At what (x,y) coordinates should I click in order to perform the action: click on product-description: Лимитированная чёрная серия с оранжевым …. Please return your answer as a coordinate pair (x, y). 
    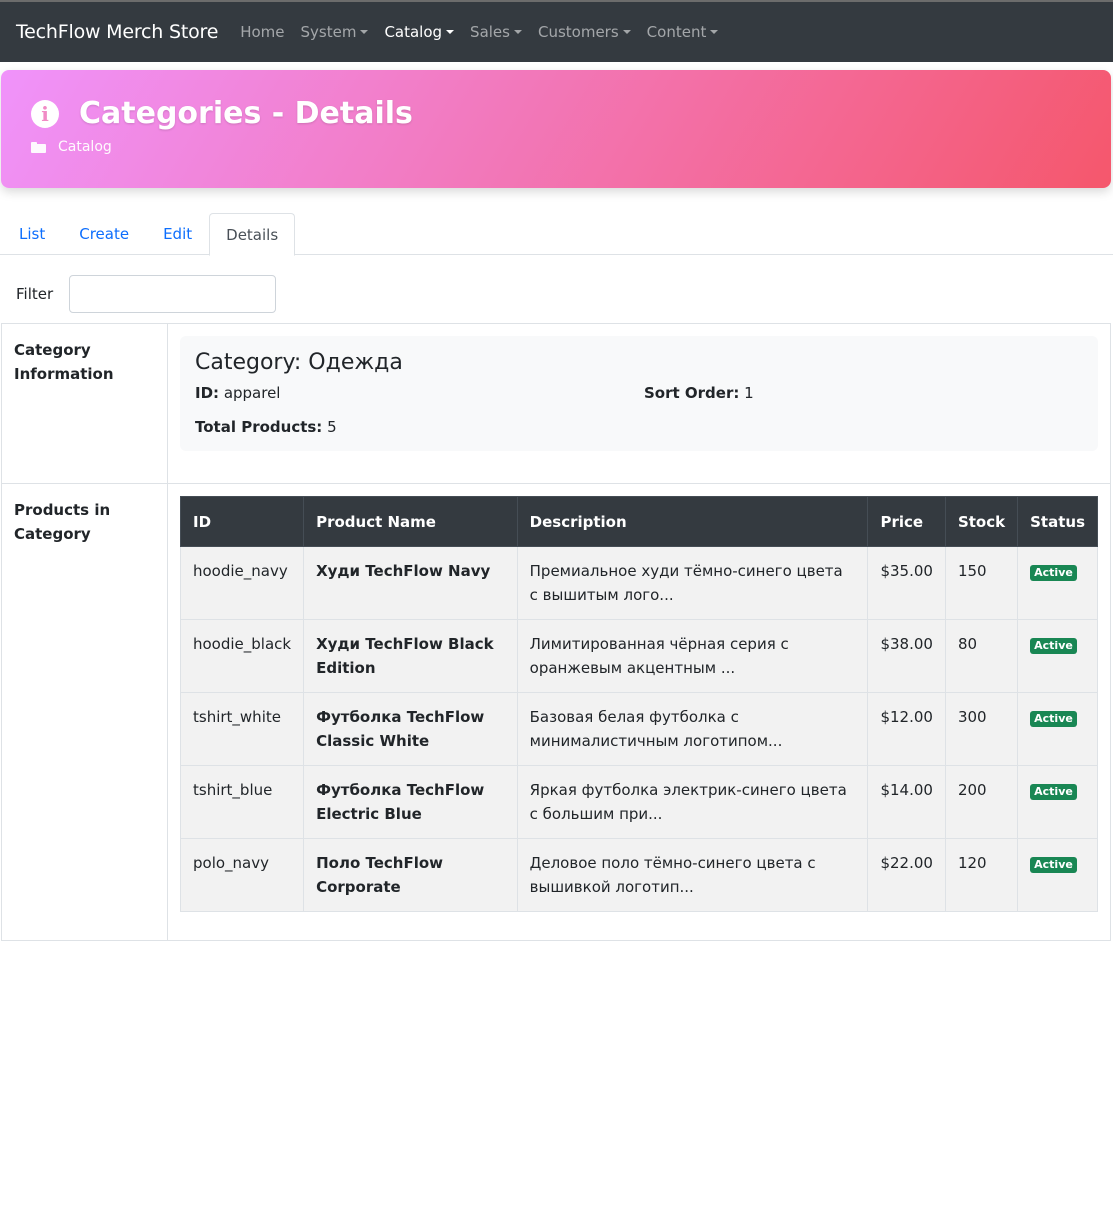
    Looking at the image, I should click on (692, 656).